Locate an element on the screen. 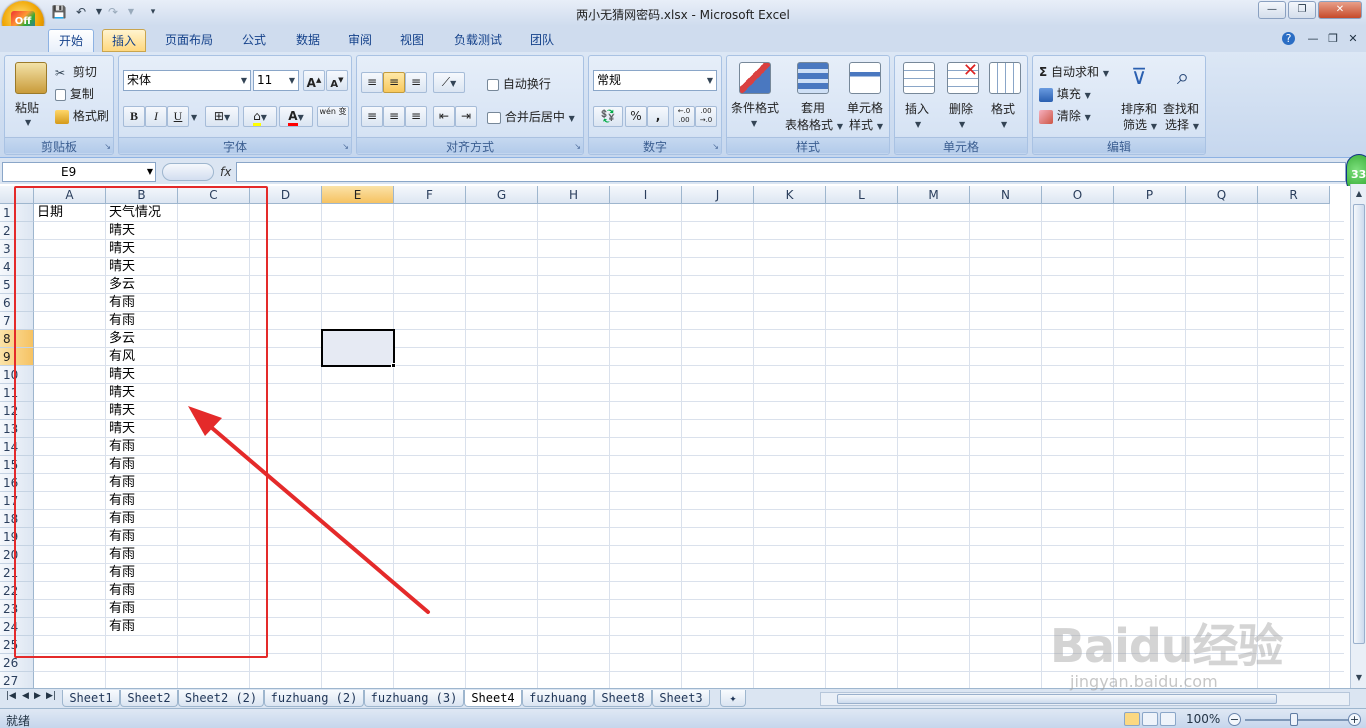 The width and height of the screenshot is (1366, 728). sheet-tab-sheet2: Sheet2 is located at coordinates (149, 698).